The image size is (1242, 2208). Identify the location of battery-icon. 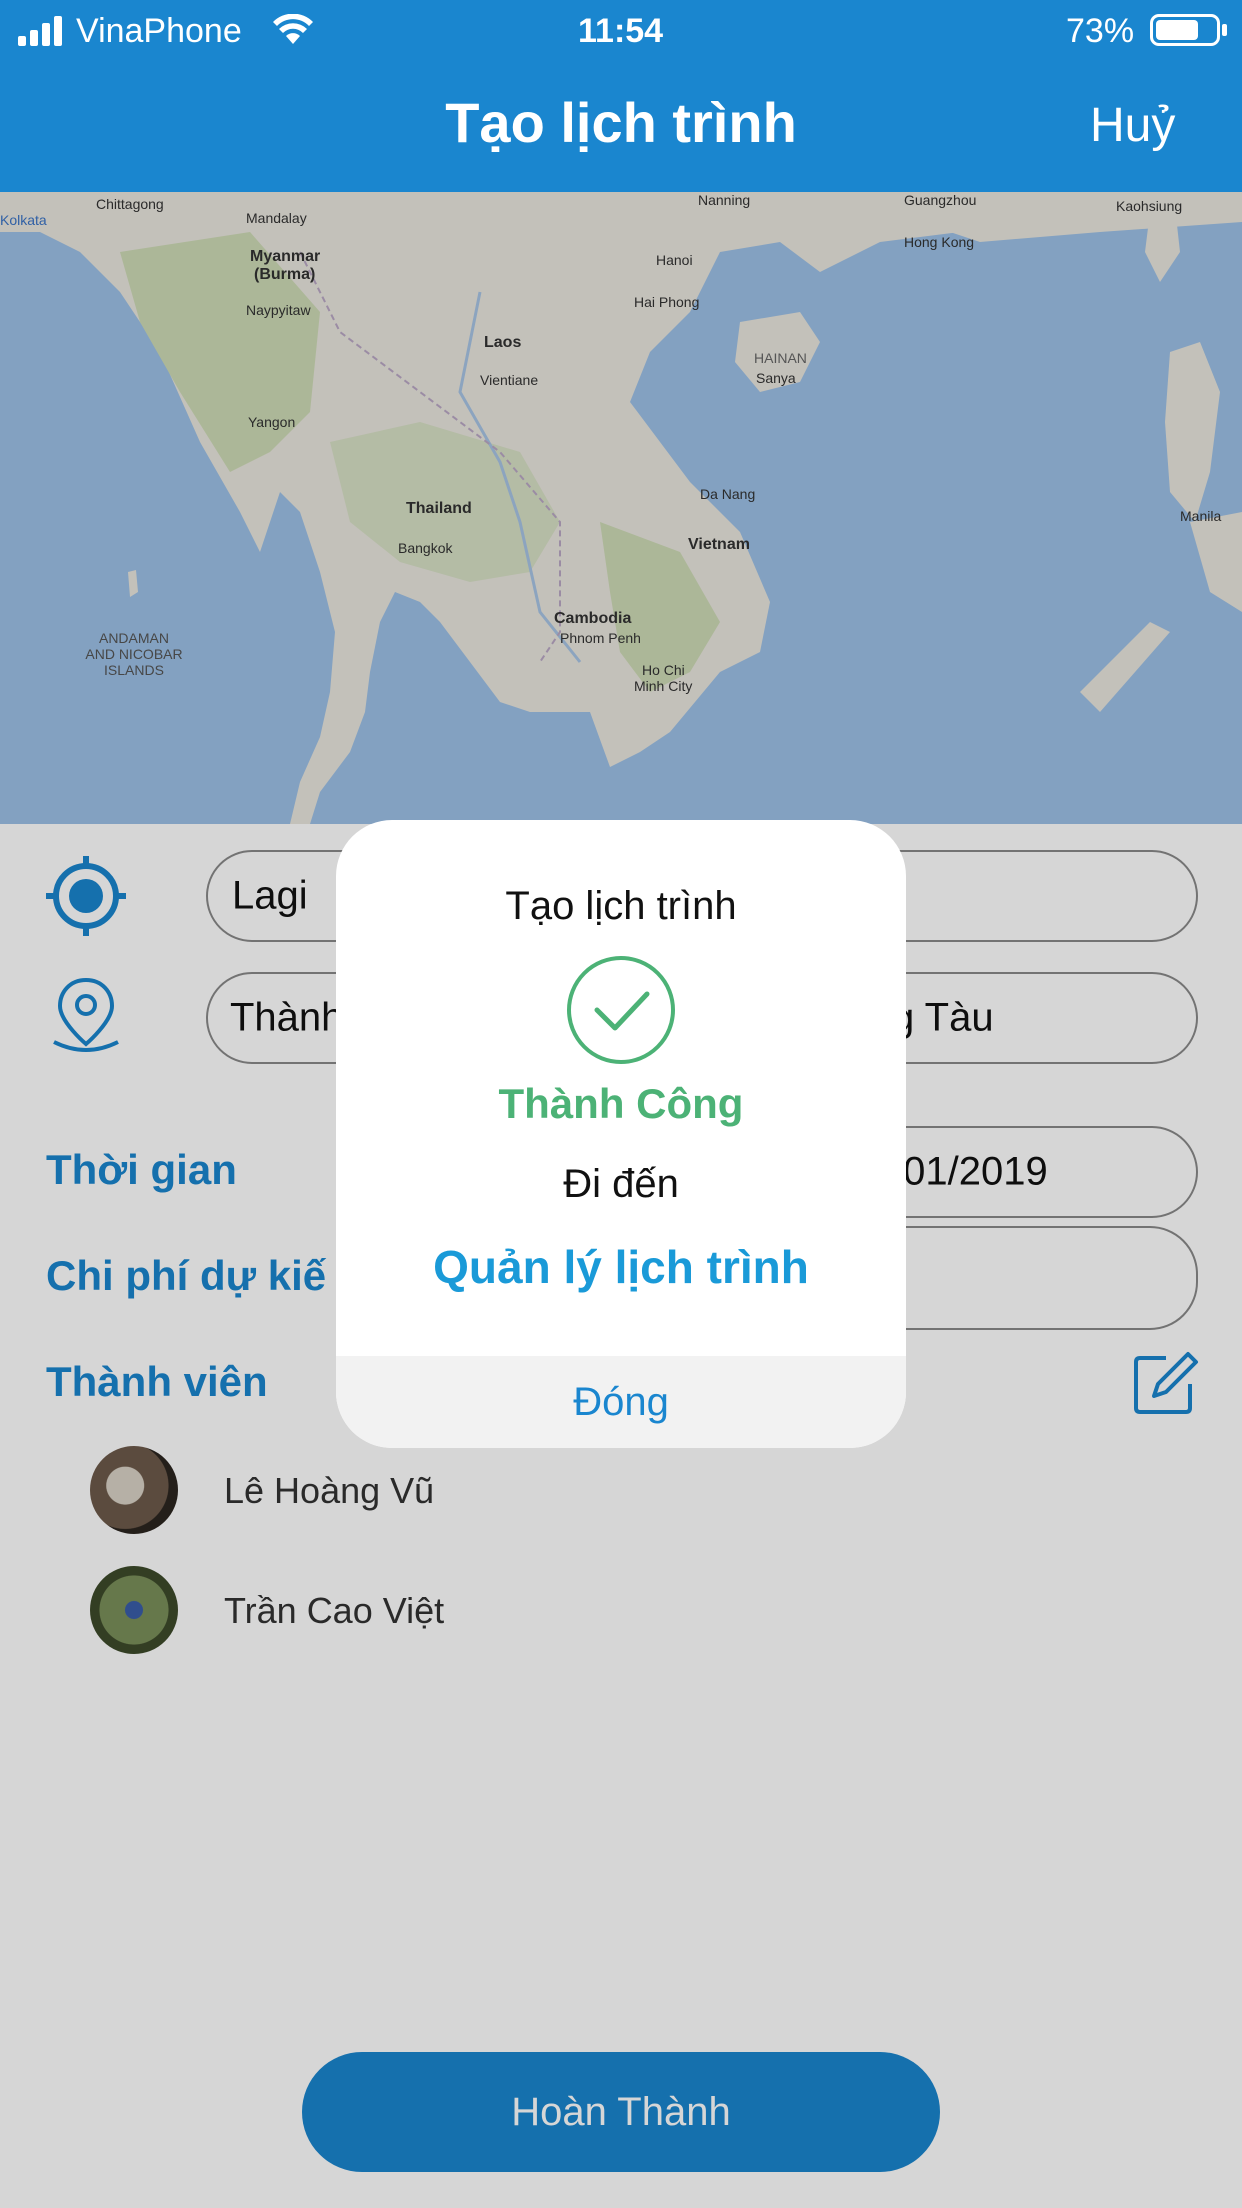
(1185, 30).